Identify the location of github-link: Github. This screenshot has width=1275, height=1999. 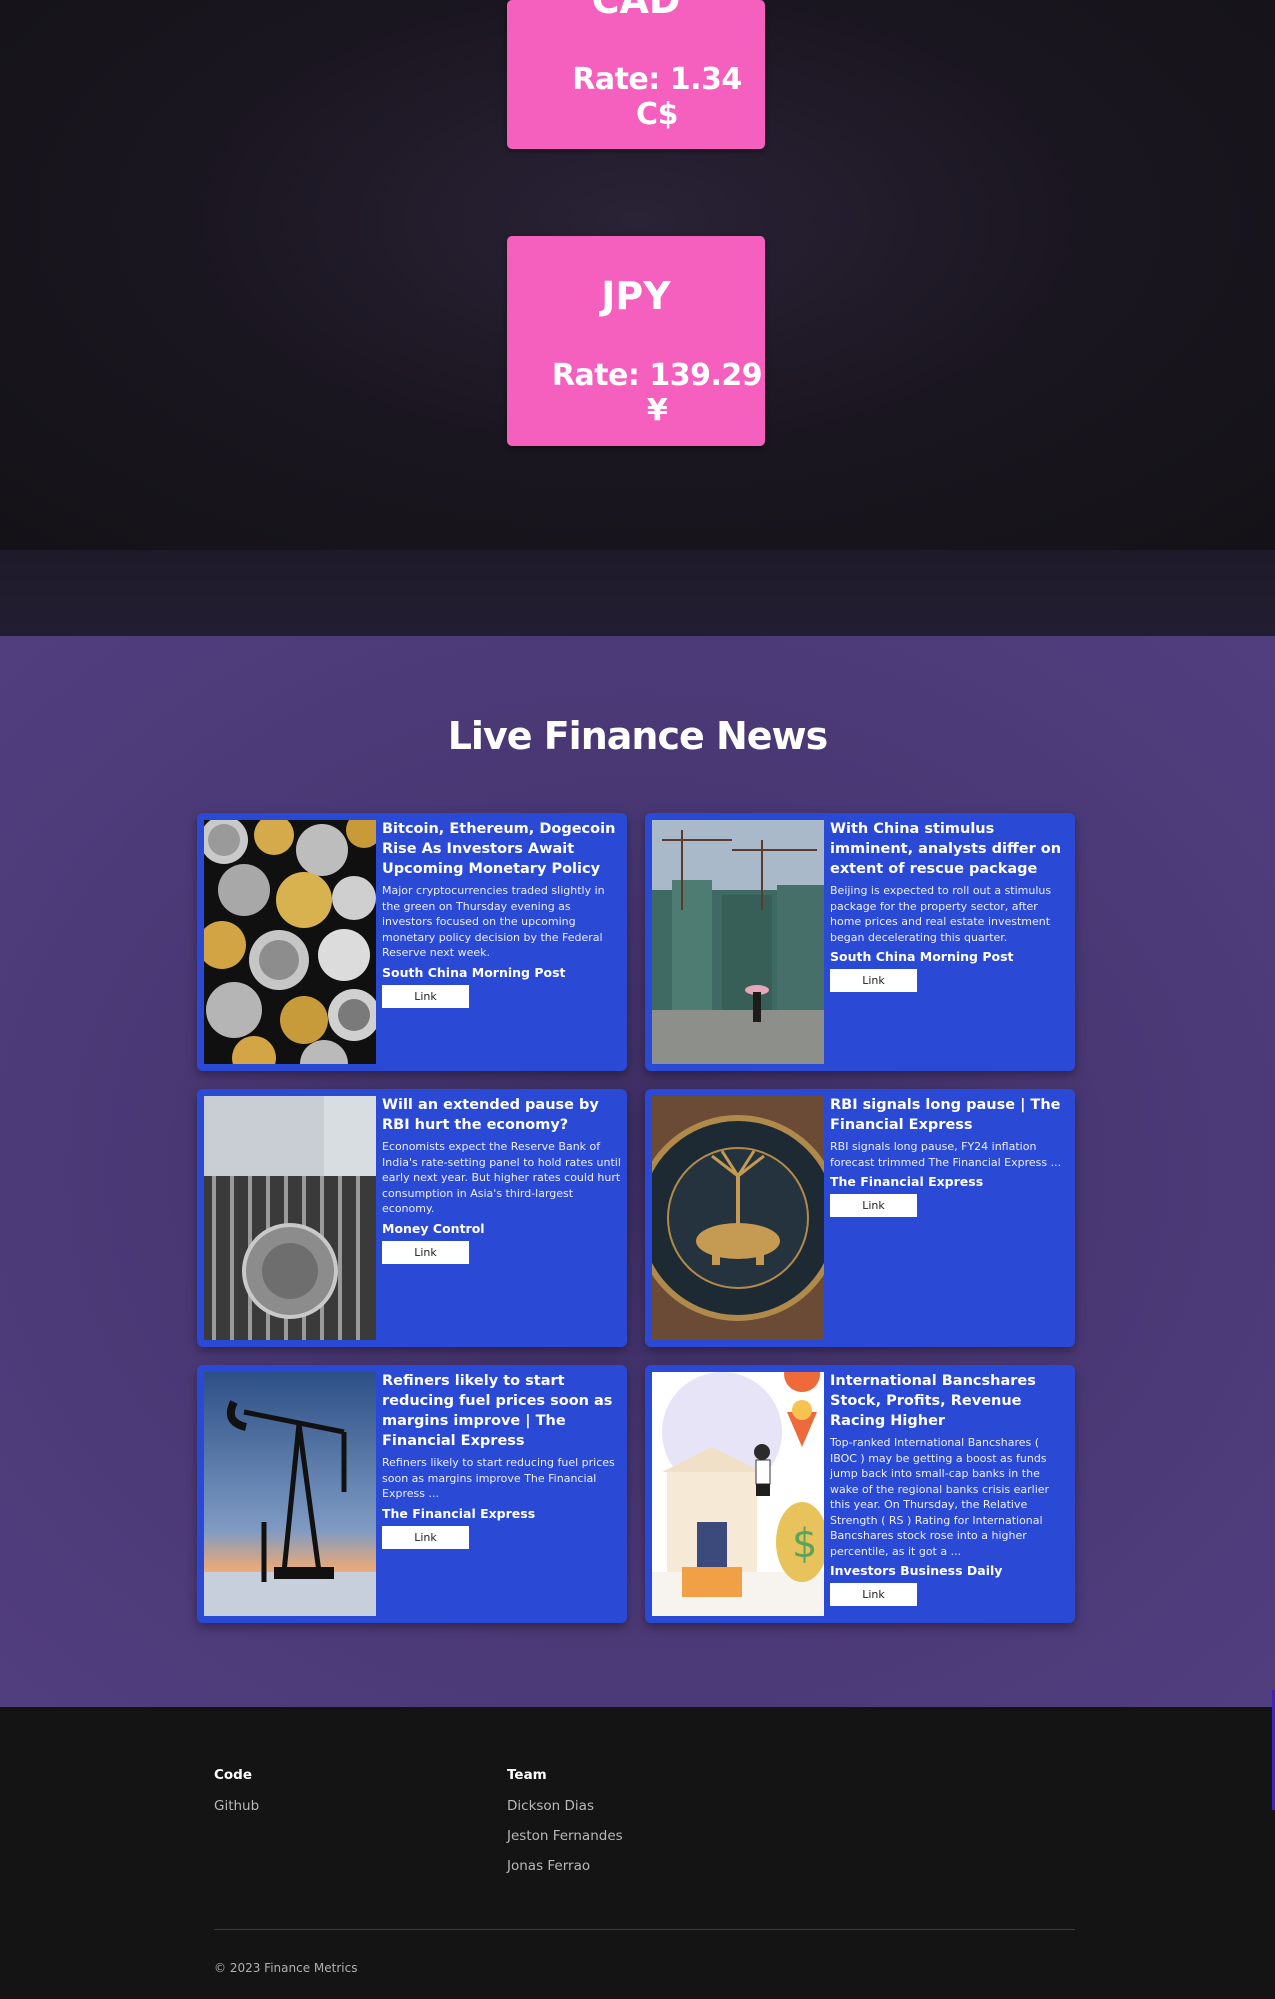
(236, 1806).